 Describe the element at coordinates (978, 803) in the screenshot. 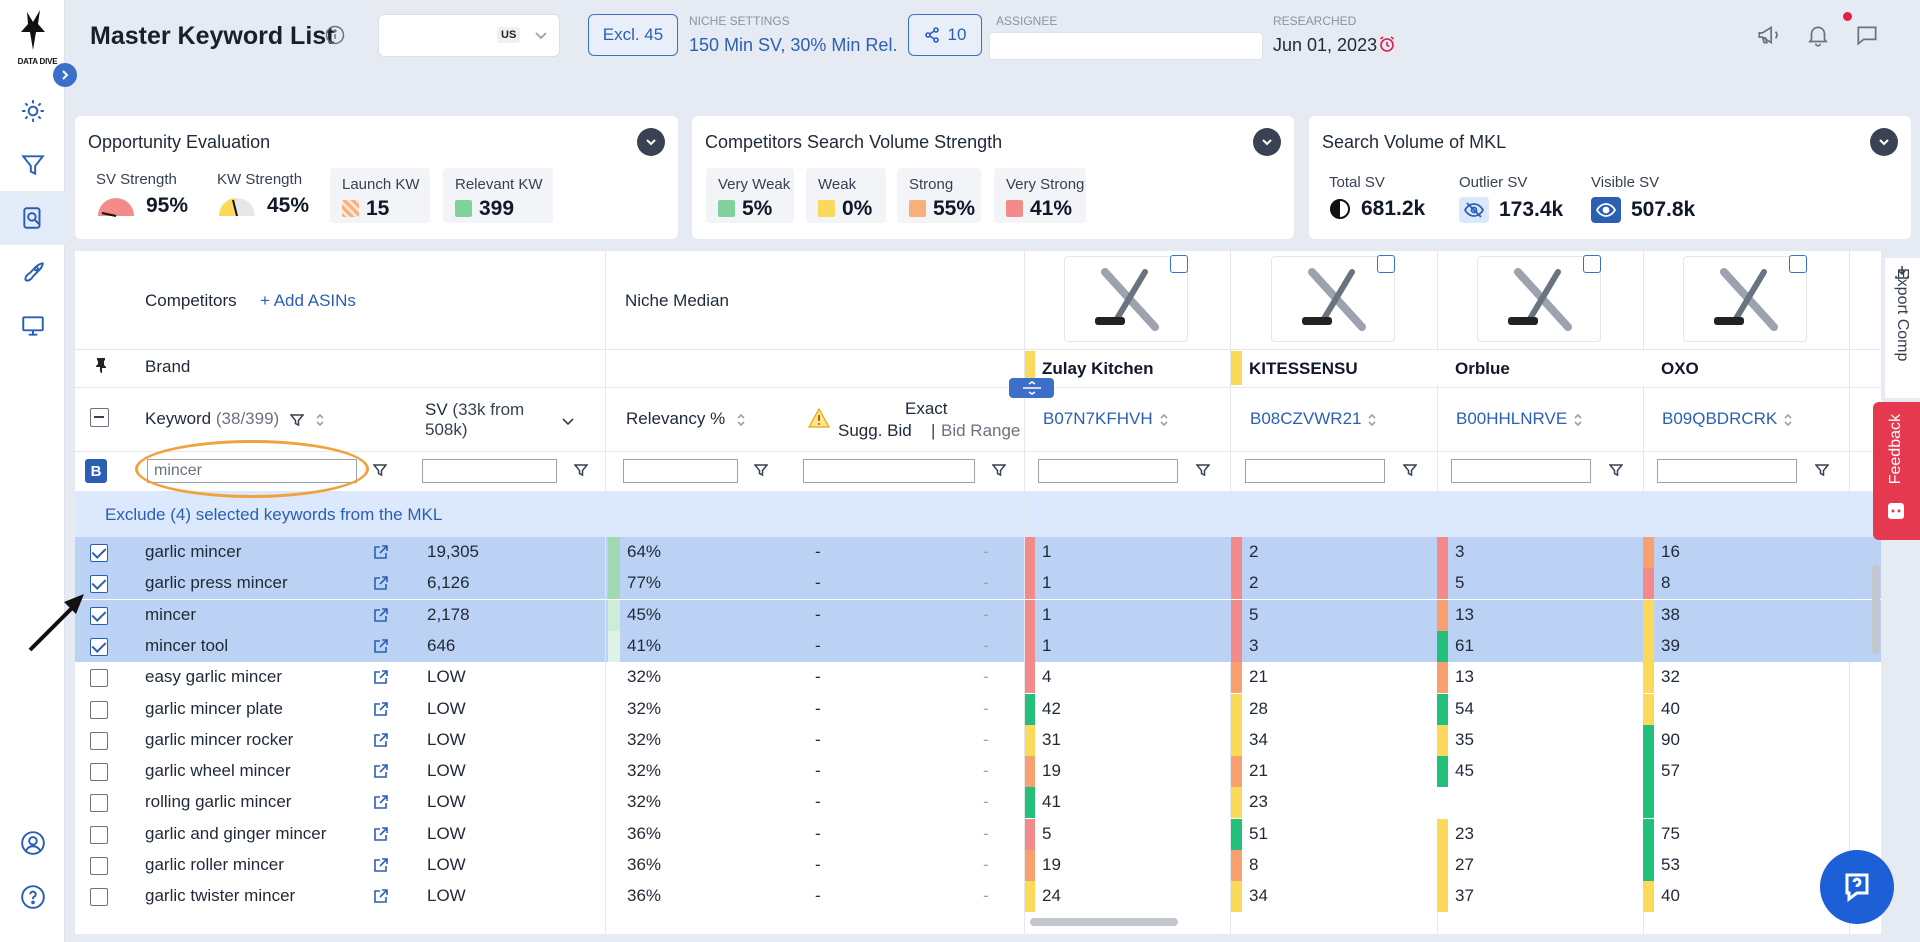

I see `table-row: rolling garlic mincer LOW 32% - - 41 23` at that location.